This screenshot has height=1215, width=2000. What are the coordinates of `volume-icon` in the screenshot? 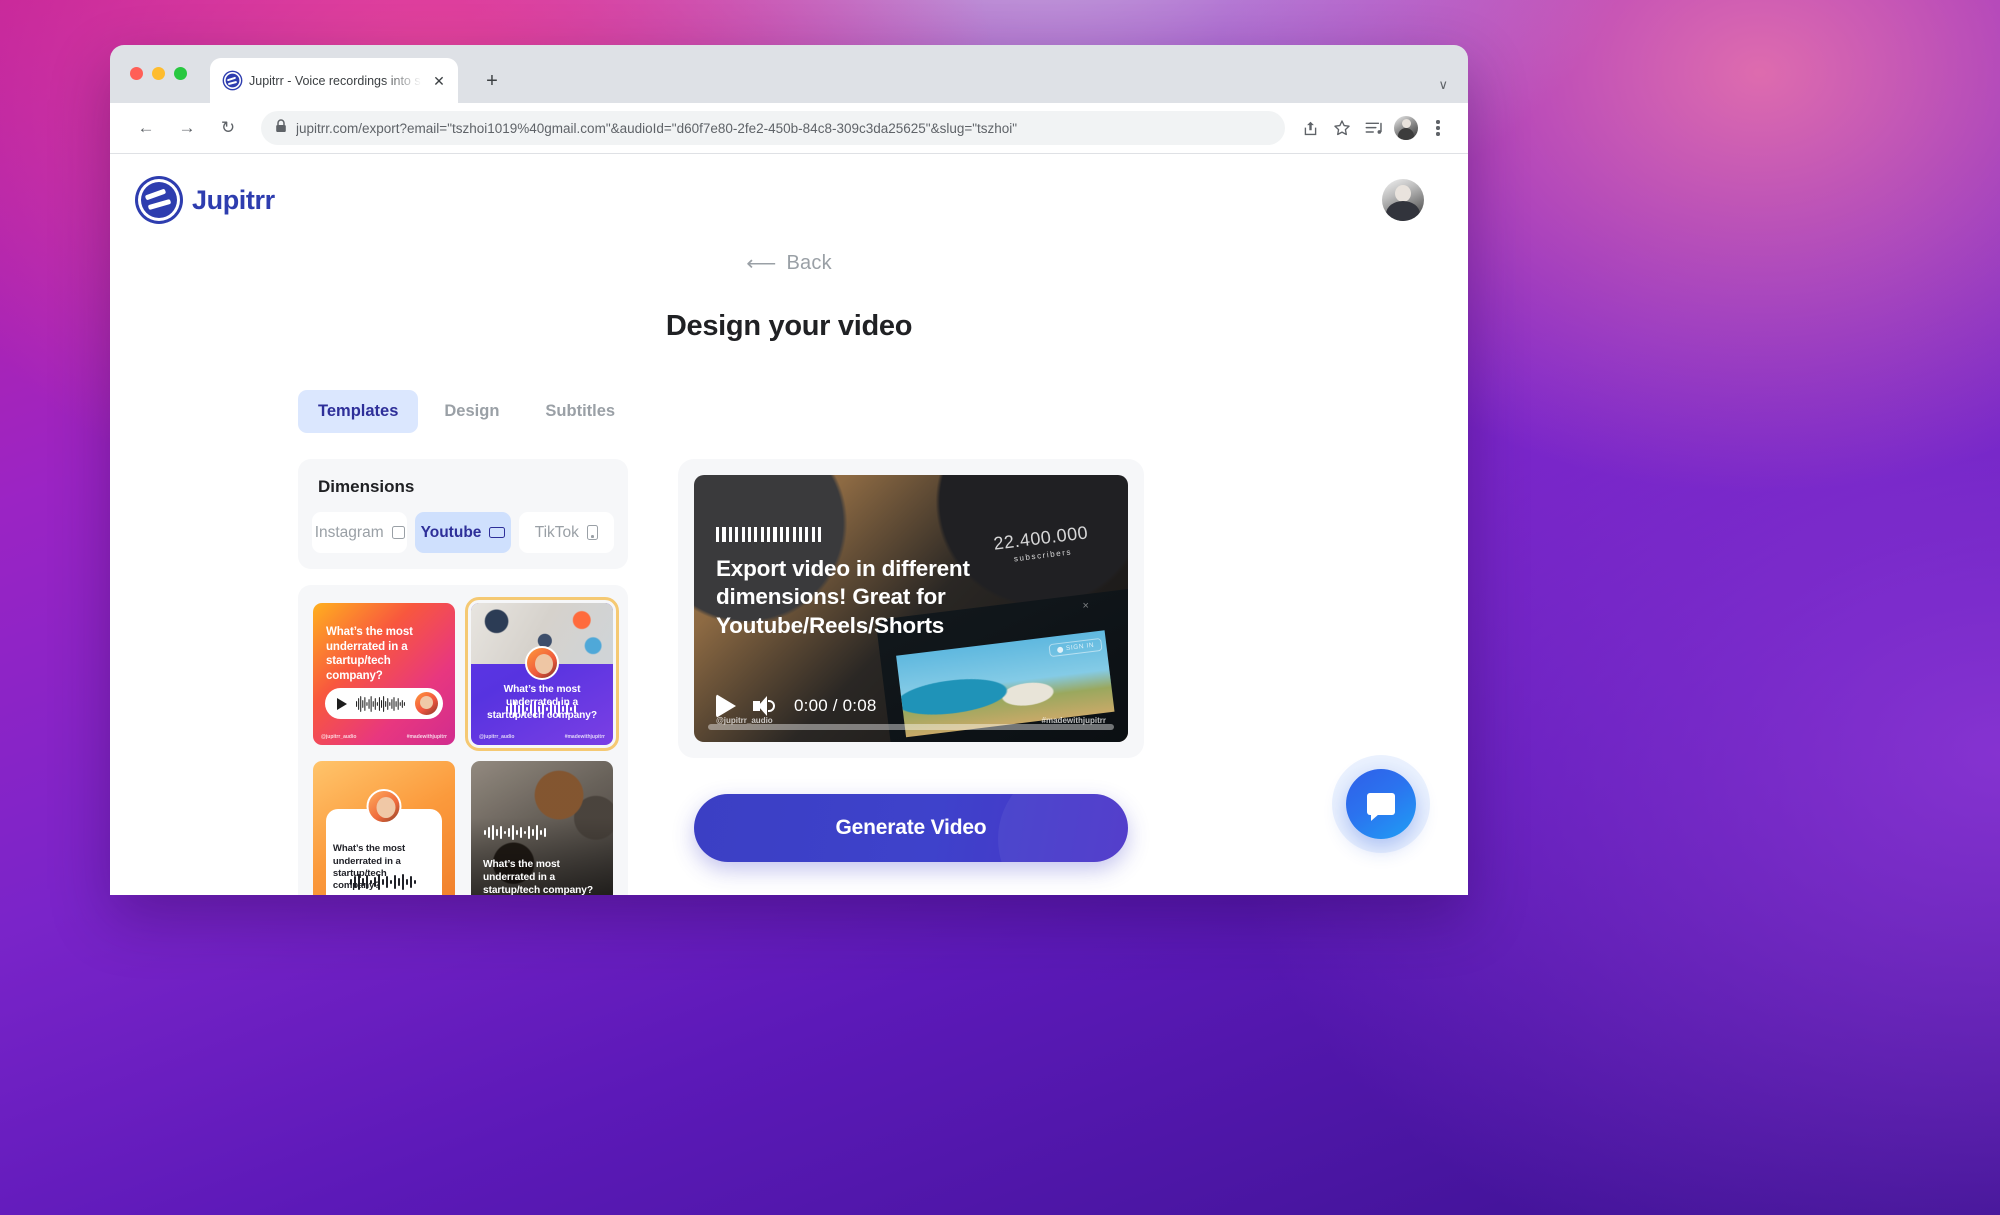 It's located at (765, 706).